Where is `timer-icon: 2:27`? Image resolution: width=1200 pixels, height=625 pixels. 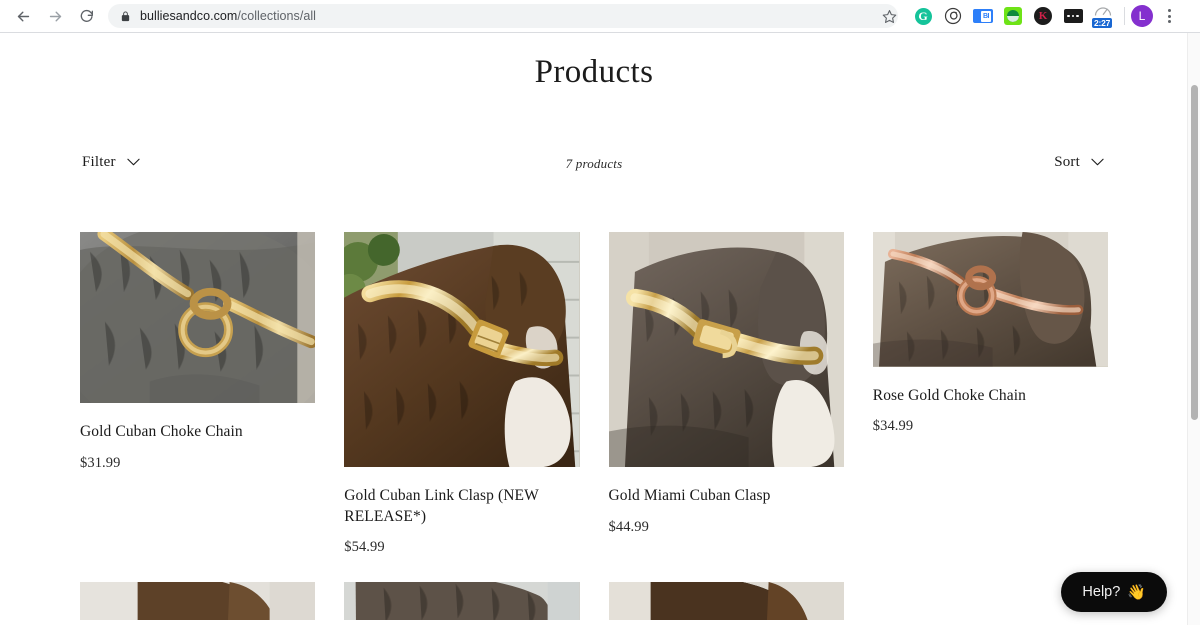 timer-icon: 2:27 is located at coordinates (1103, 16).